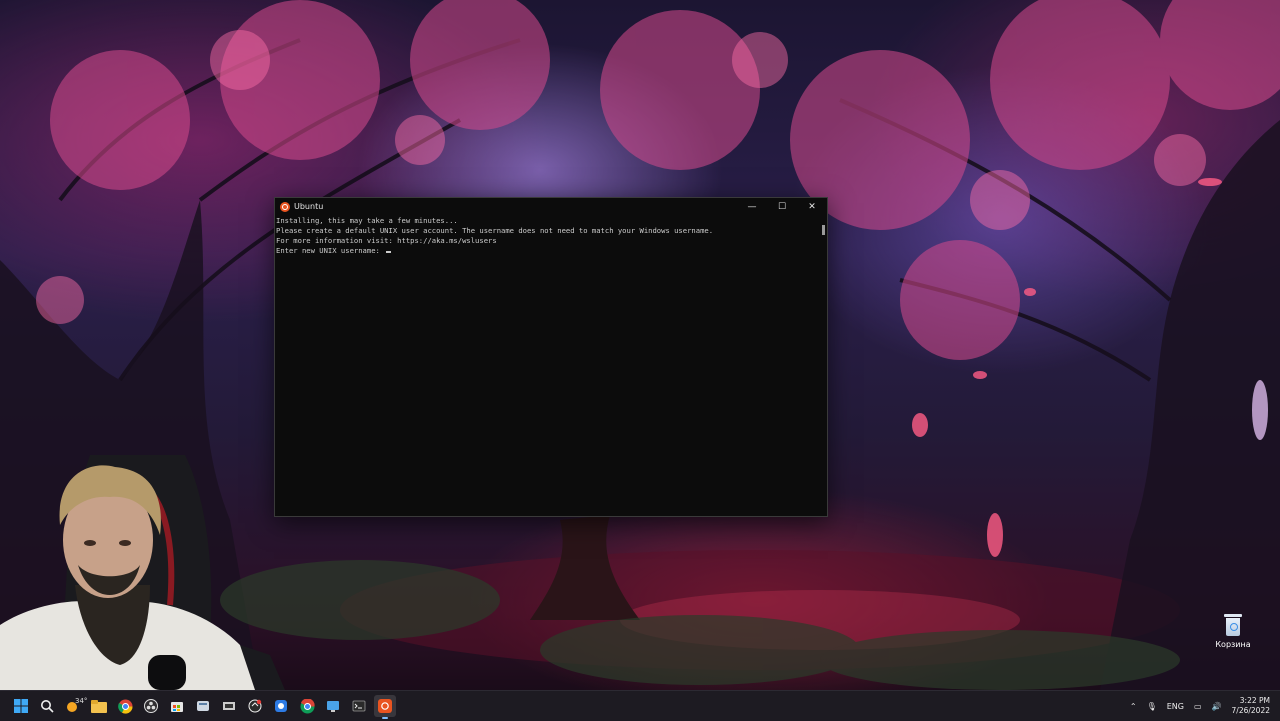 Image resolution: width=1280 pixels, height=721 pixels. I want to click on start-button, so click(21, 706).